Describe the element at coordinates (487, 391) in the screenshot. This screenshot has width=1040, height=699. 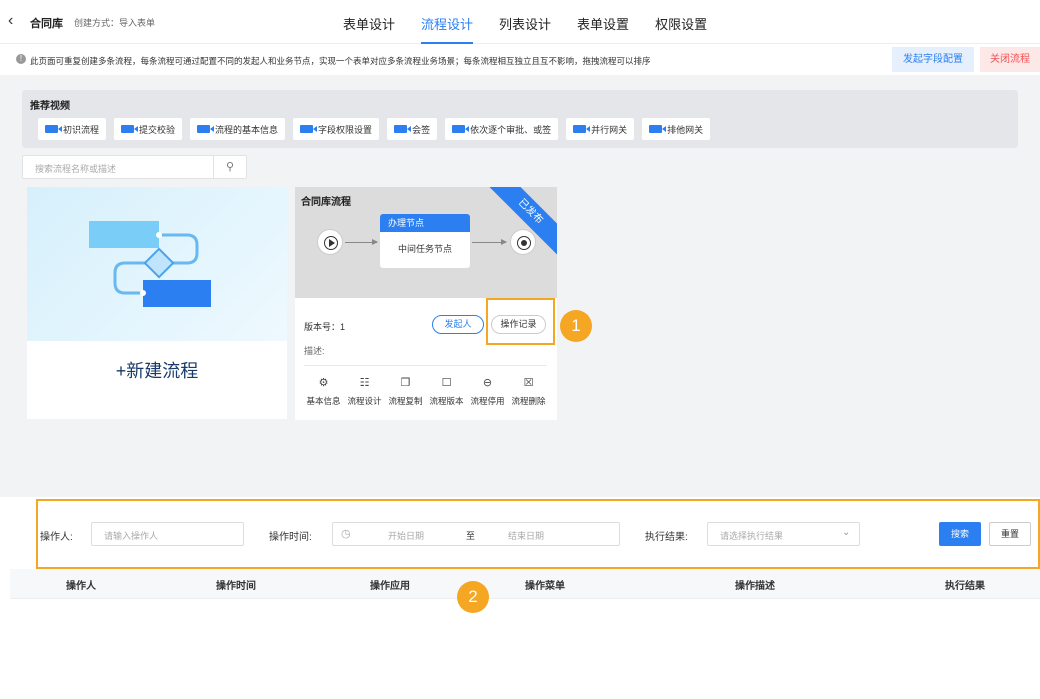
I see `flow-disable-action: ⊖ 流程停用` at that location.